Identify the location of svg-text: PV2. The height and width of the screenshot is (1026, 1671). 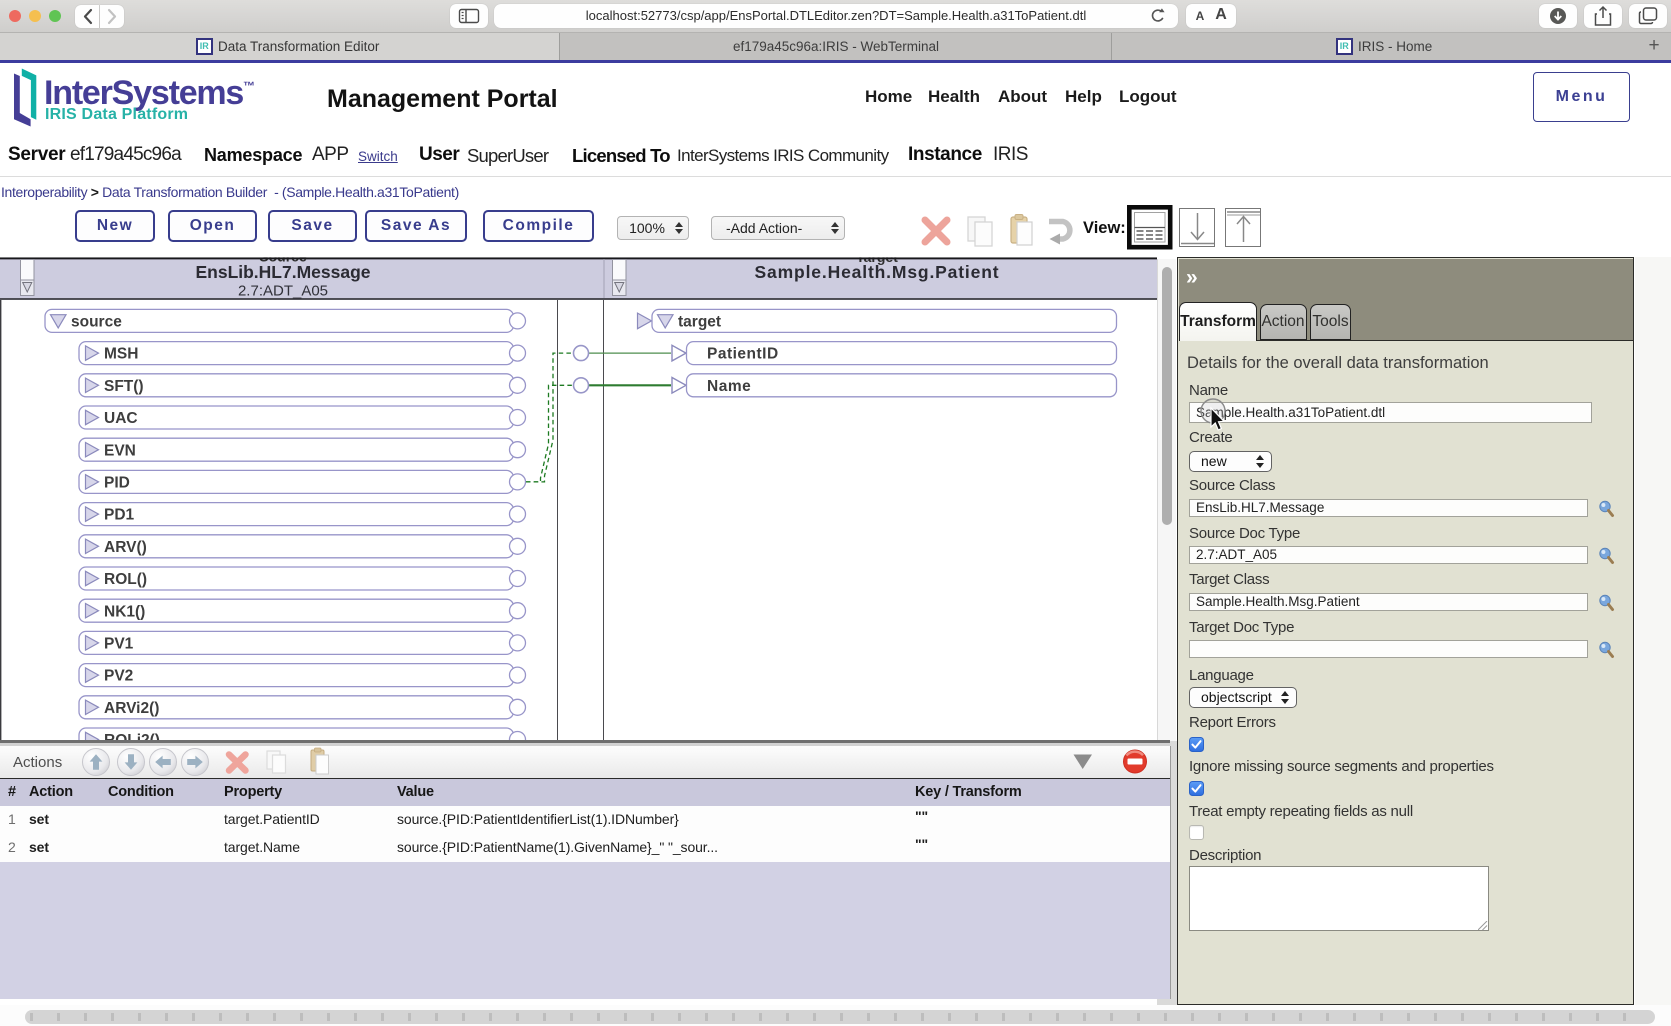
(118, 676).